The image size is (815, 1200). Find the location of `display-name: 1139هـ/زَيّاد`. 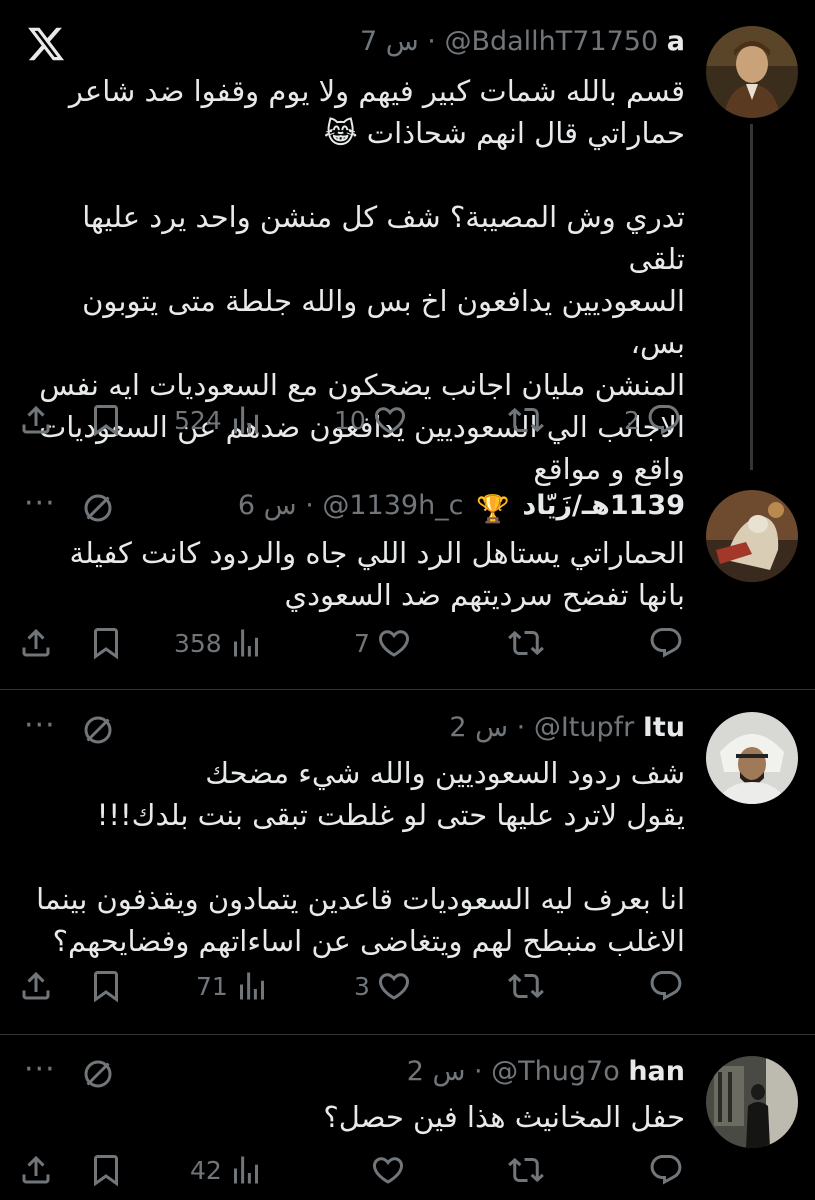

display-name: 1139هـ/زَيّاد is located at coordinates (603, 505).